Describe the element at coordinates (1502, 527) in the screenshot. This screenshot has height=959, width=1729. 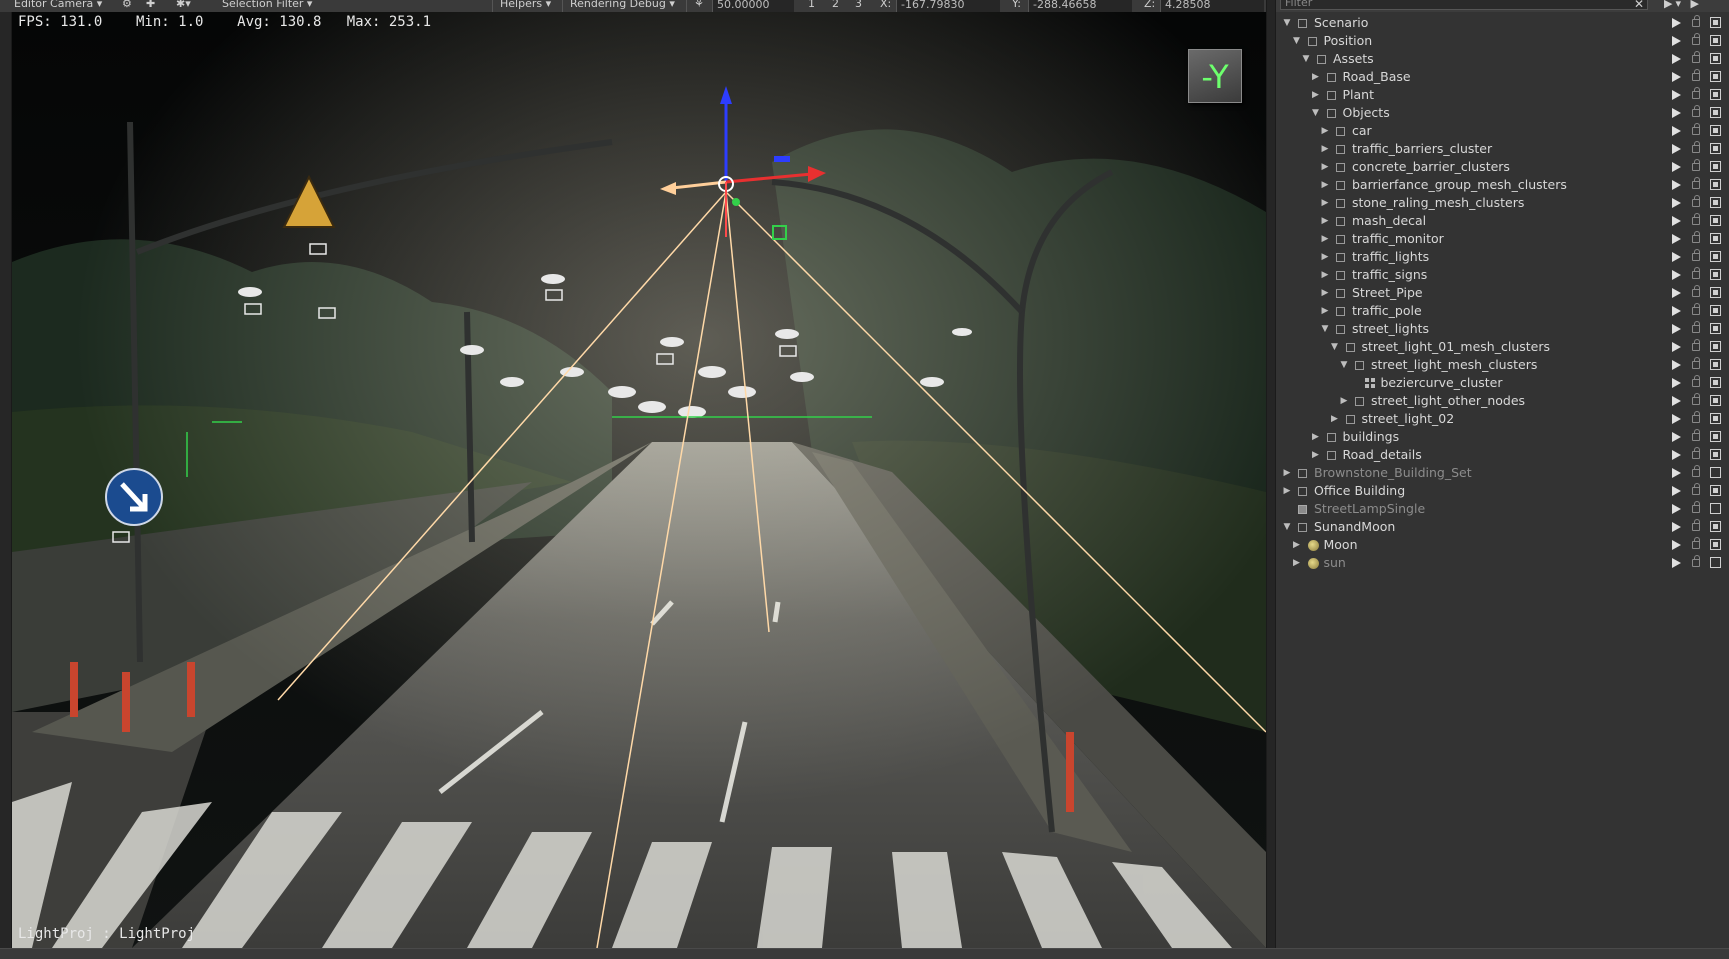
I see `tree-row: ▼ SunandMoon` at that location.